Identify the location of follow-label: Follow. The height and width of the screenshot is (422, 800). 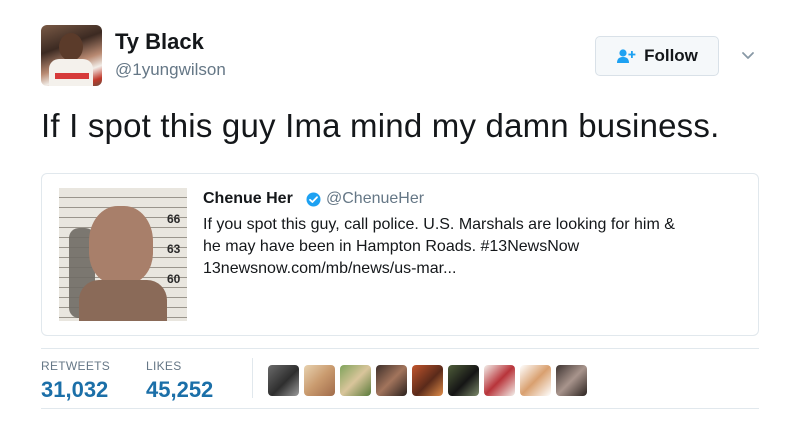
(671, 55).